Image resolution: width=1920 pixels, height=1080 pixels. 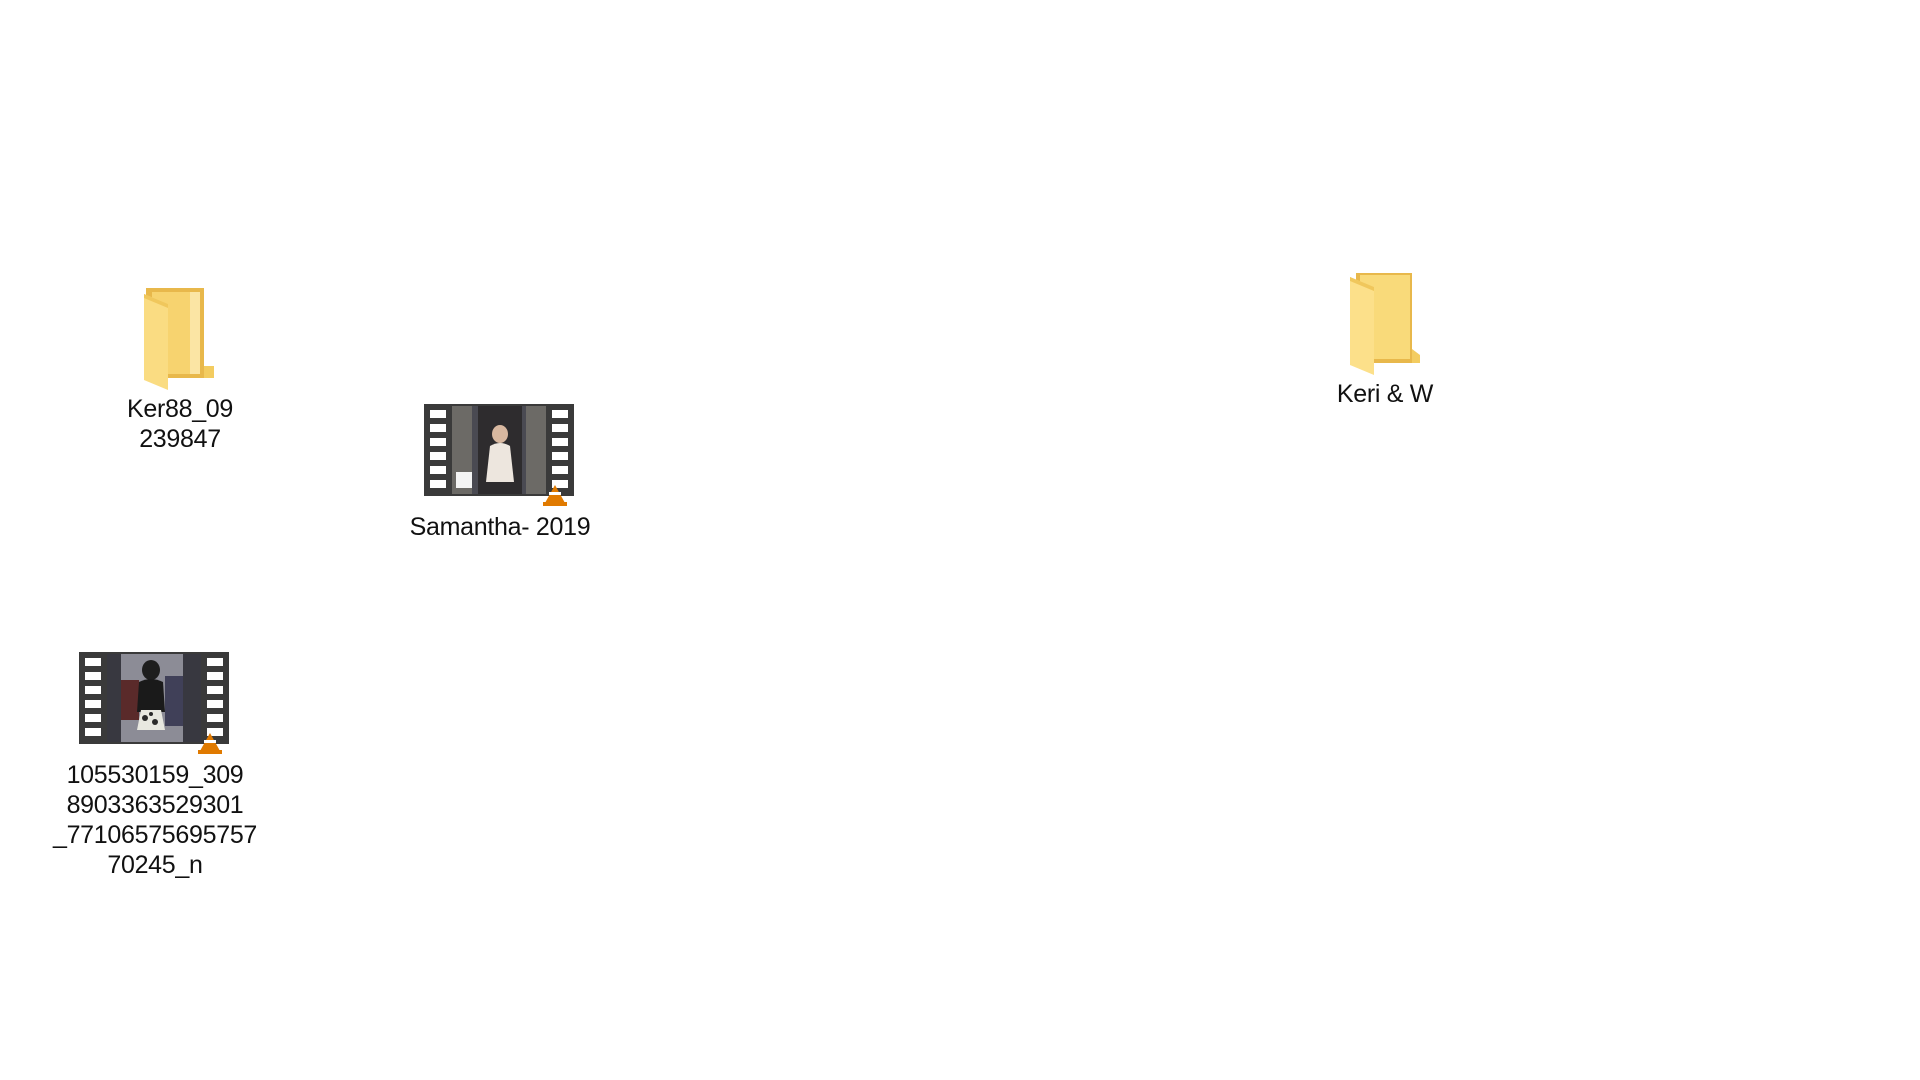 What do you see at coordinates (180, 424) in the screenshot?
I see `desktop-item-label: Ker88_09 239847` at bounding box center [180, 424].